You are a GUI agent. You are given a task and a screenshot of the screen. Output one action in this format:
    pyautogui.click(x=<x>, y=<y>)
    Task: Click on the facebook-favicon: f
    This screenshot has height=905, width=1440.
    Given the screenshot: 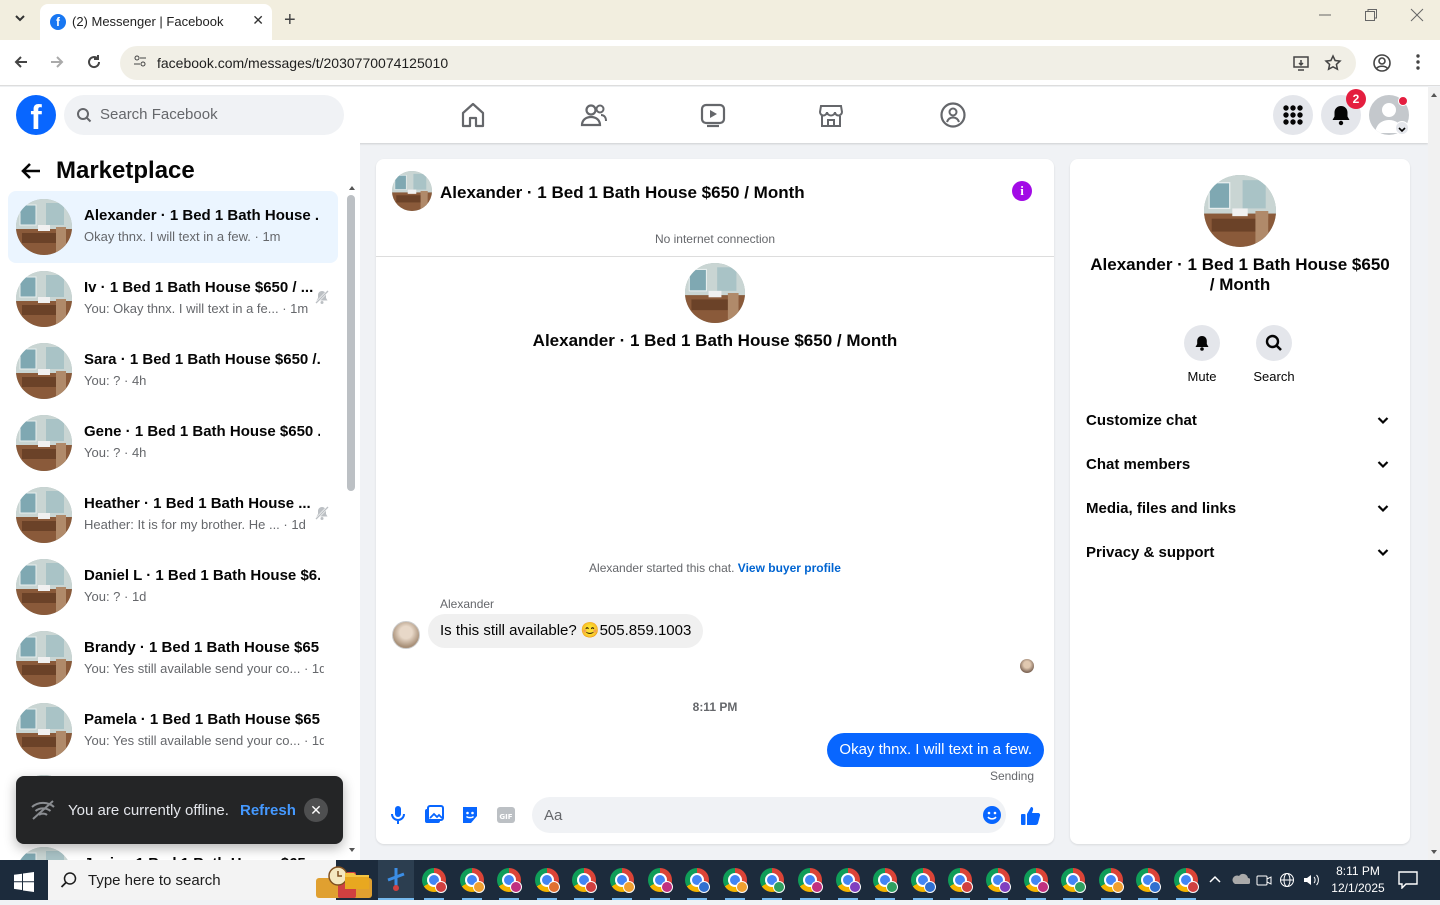 What is the action you would take?
    pyautogui.click(x=58, y=22)
    